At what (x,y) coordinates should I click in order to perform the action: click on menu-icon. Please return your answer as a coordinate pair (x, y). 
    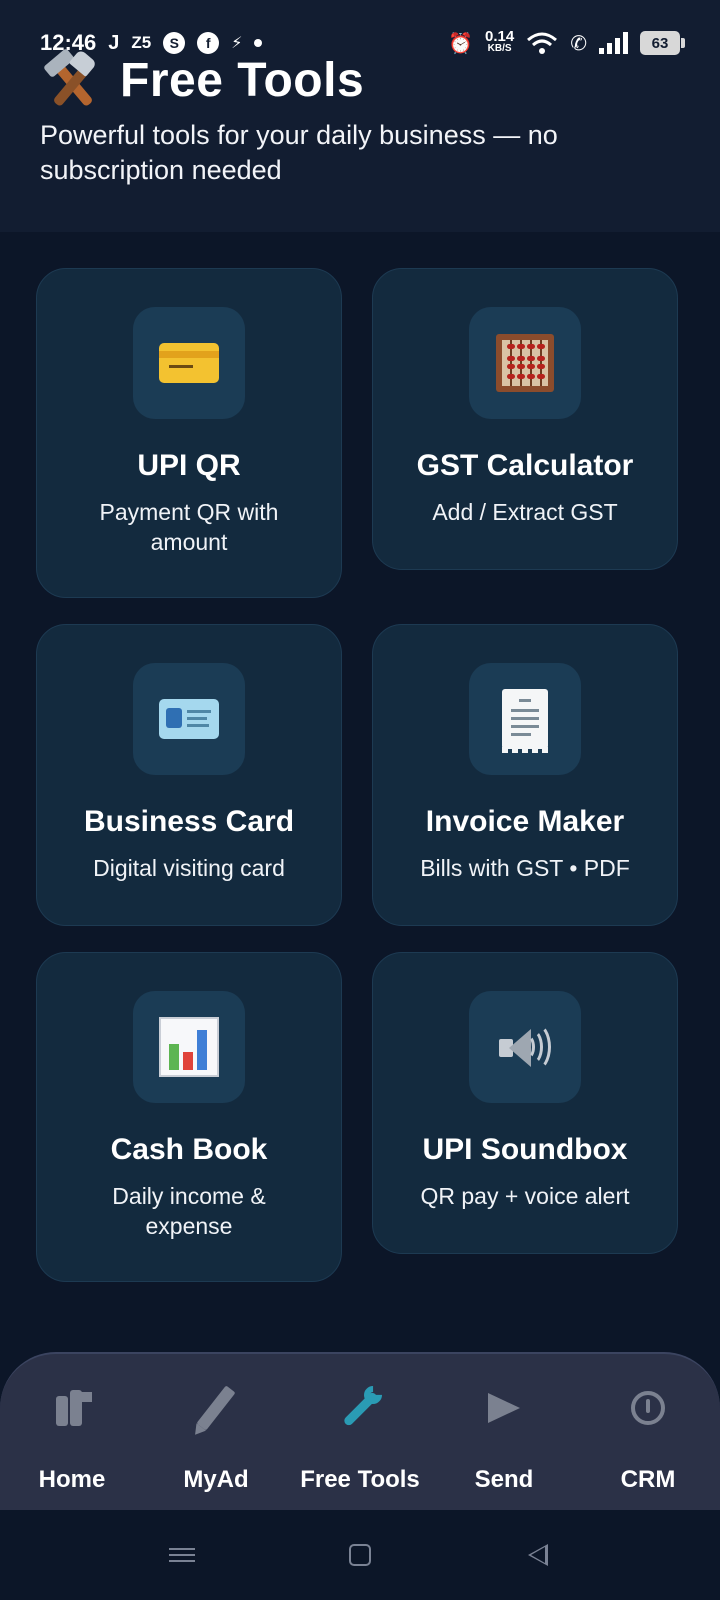
    Looking at the image, I should click on (182, 1555).